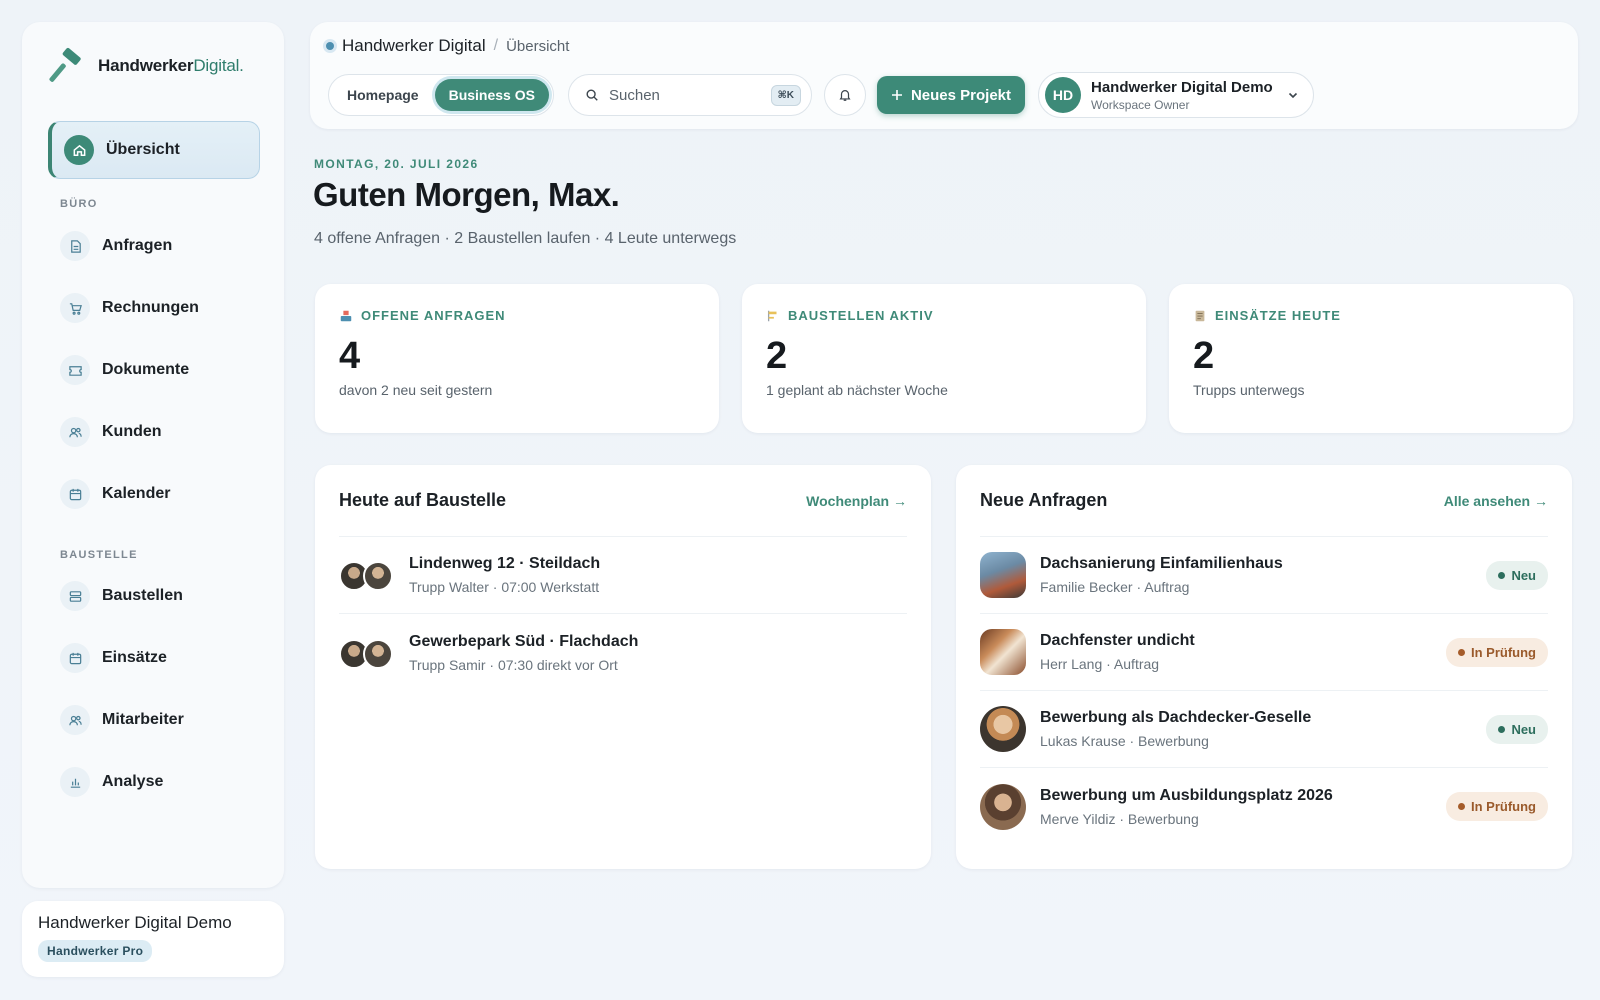  I want to click on sidebar-item-einsaetze: Einsätze, so click(113, 658).